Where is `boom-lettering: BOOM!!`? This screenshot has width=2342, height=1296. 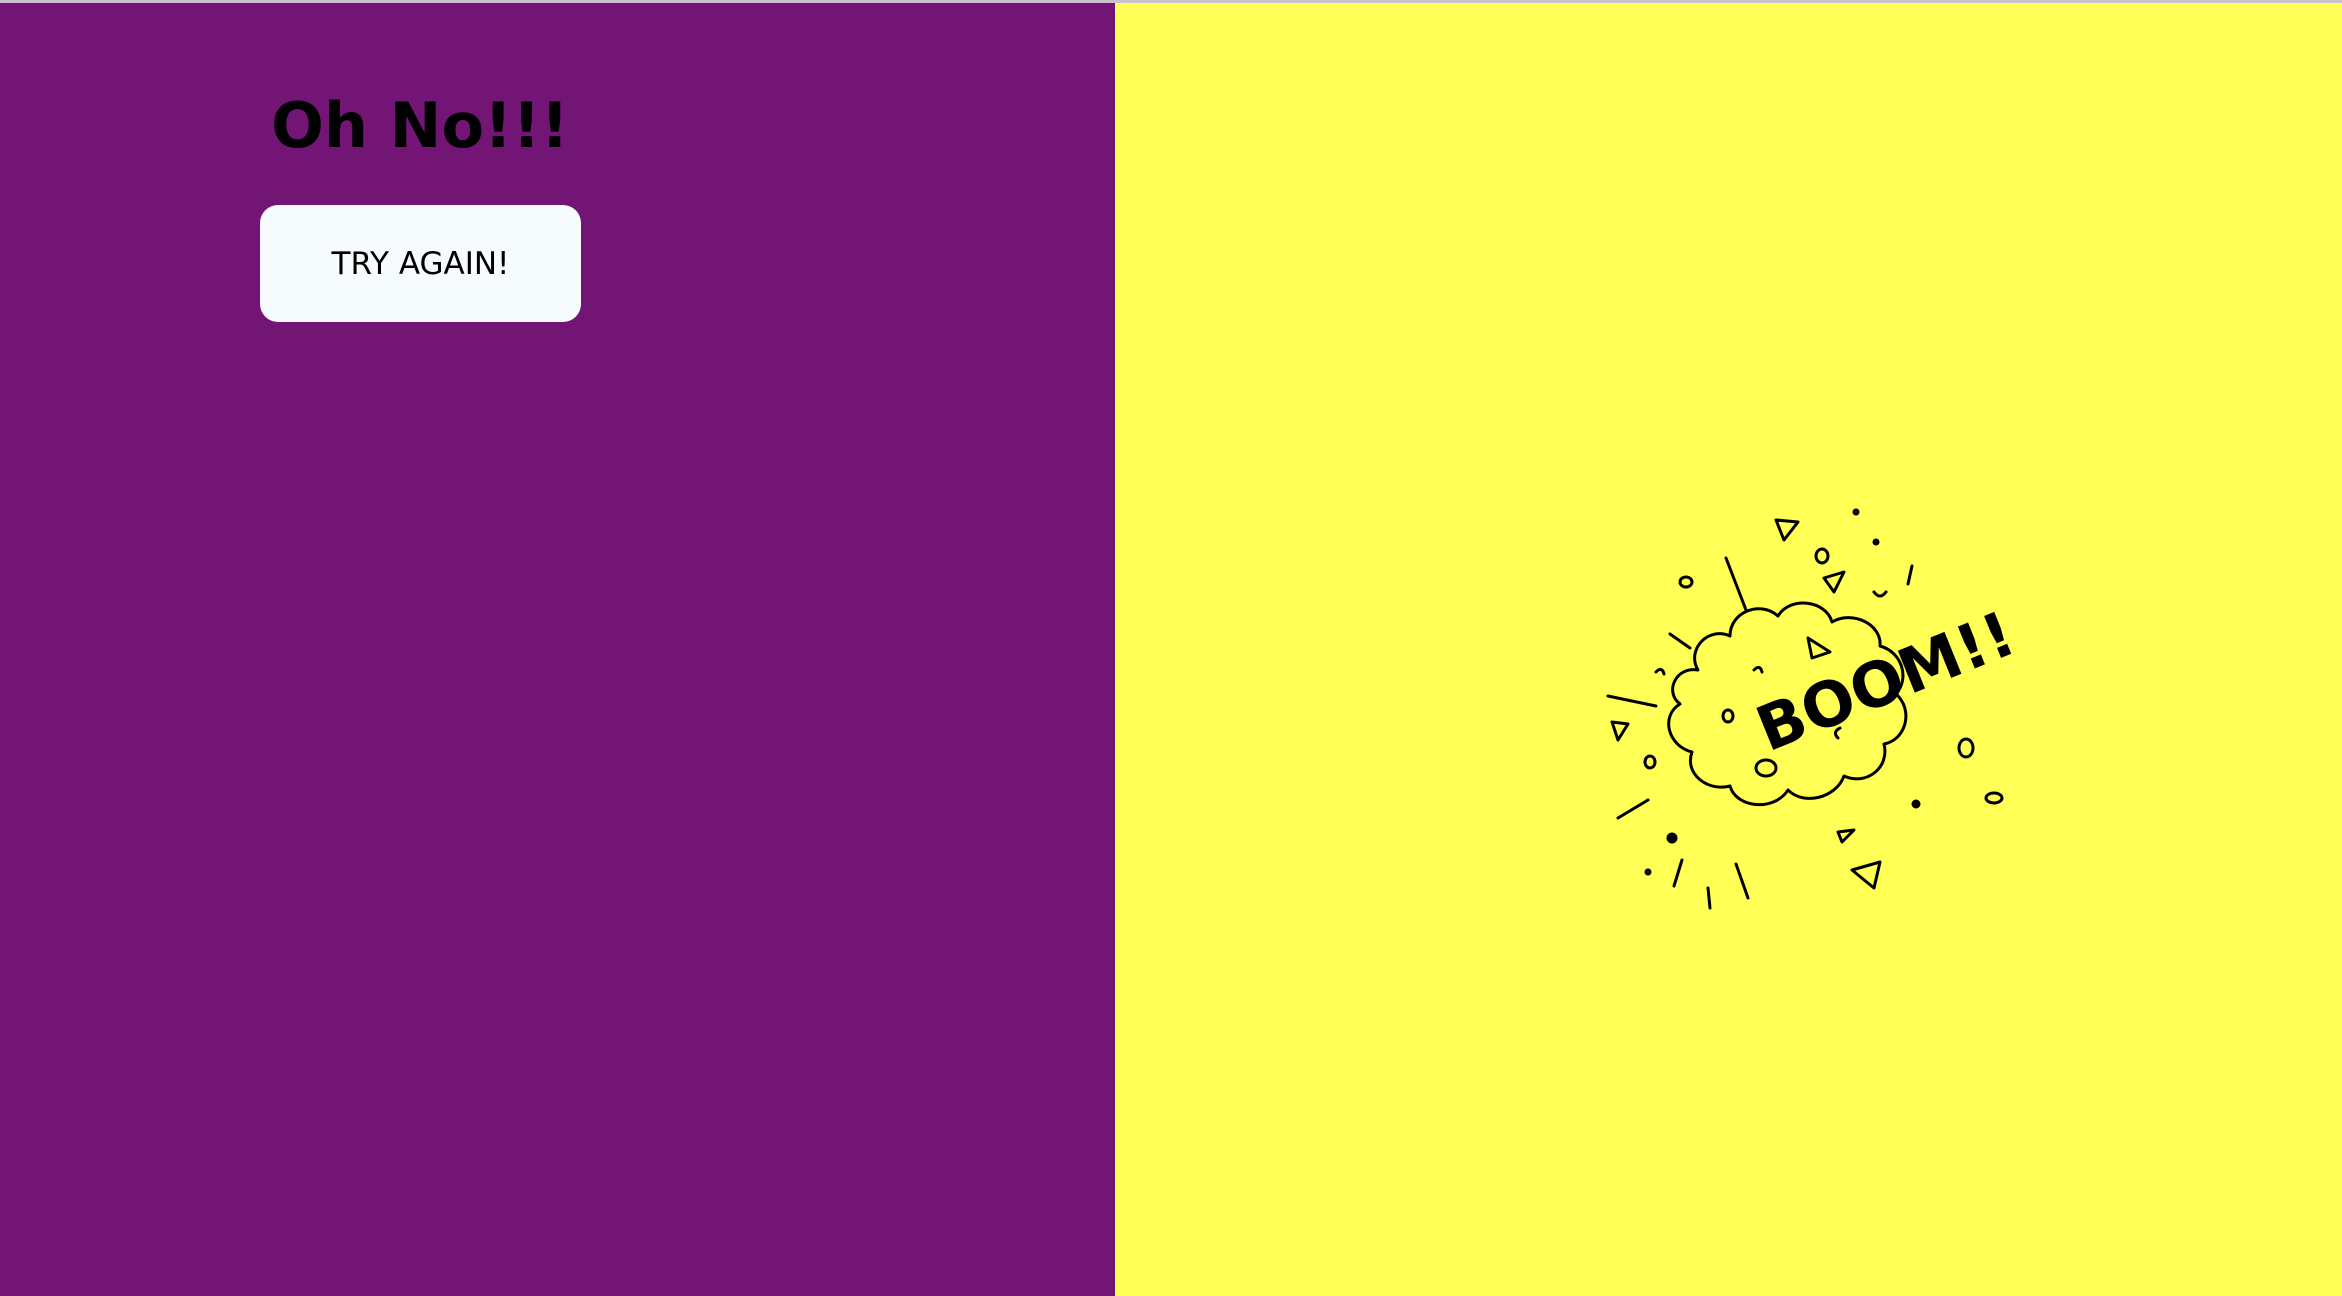
boom-lettering: BOOM!! is located at coordinates (1885, 681).